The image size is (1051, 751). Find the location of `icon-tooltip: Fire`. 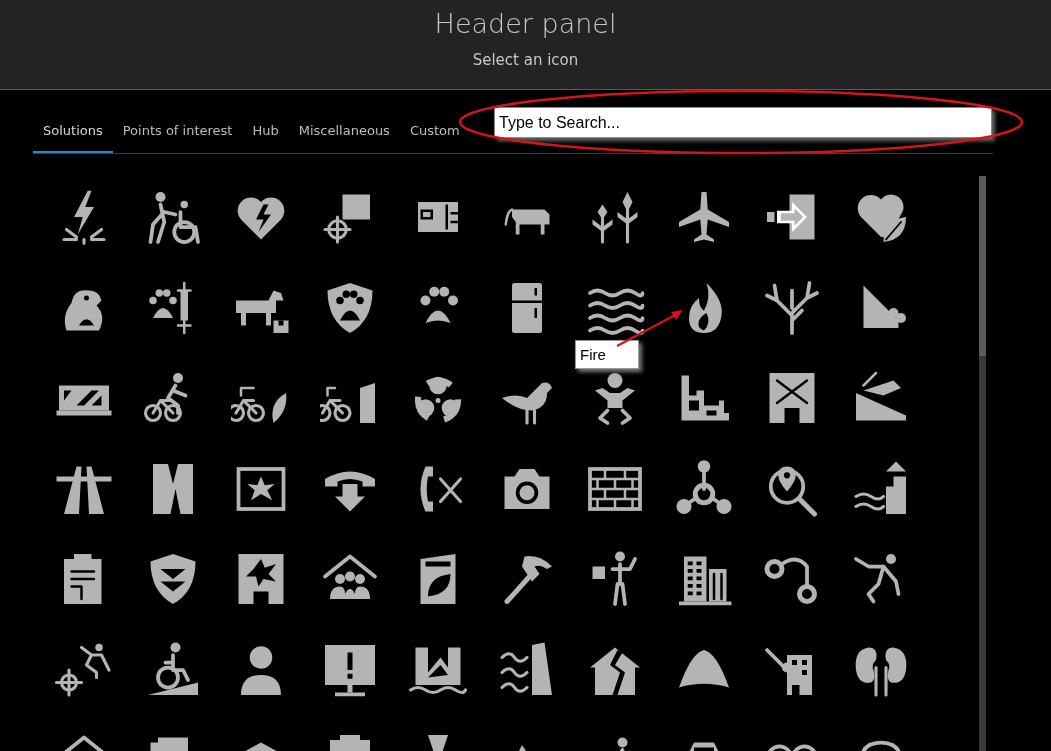

icon-tooltip: Fire is located at coordinates (607, 354).